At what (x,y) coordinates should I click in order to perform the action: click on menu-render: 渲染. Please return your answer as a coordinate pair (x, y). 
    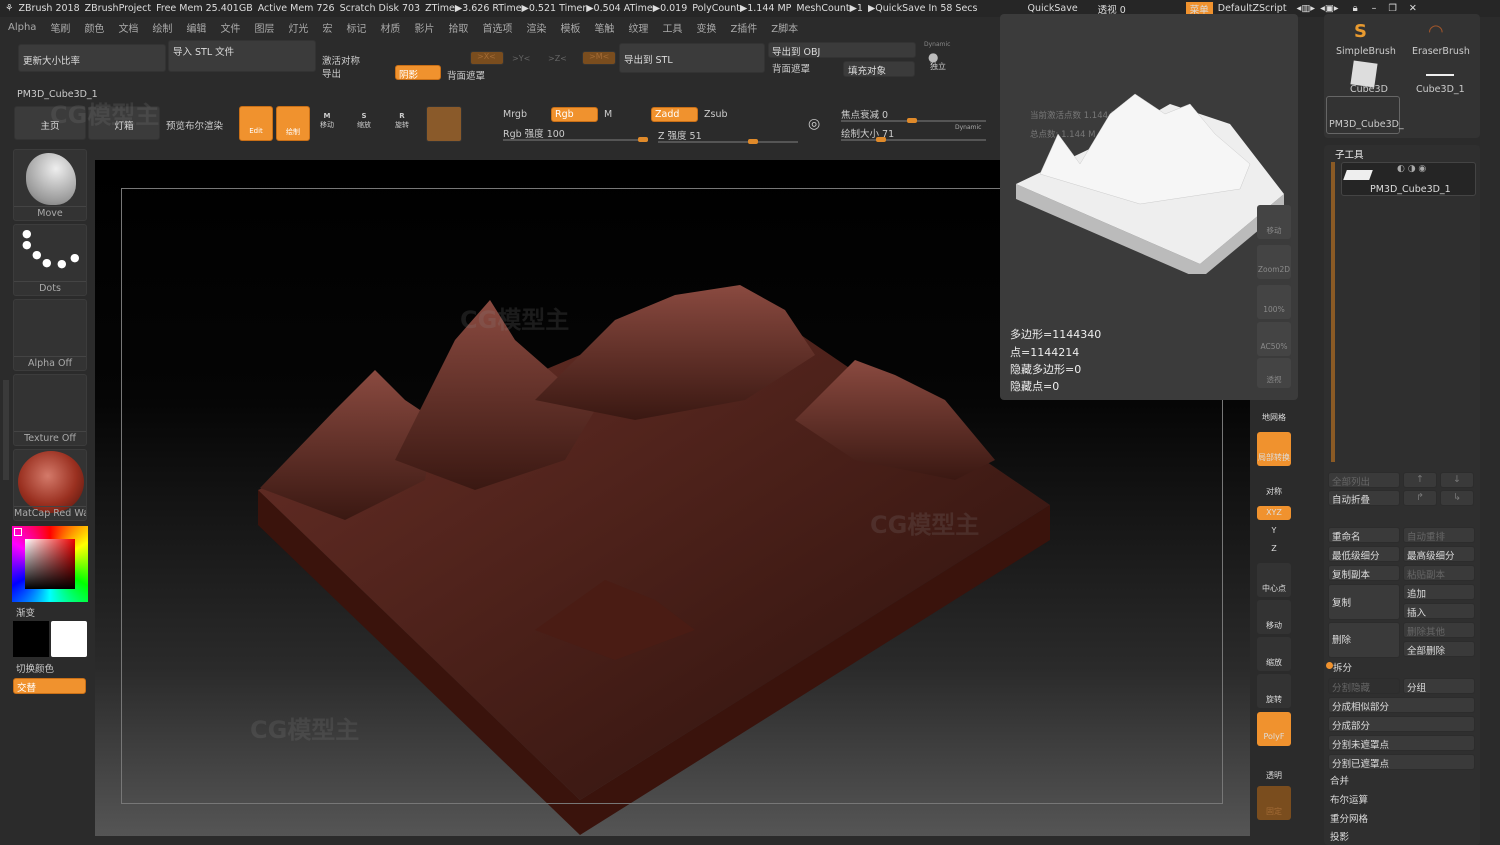
    Looking at the image, I should click on (536, 27).